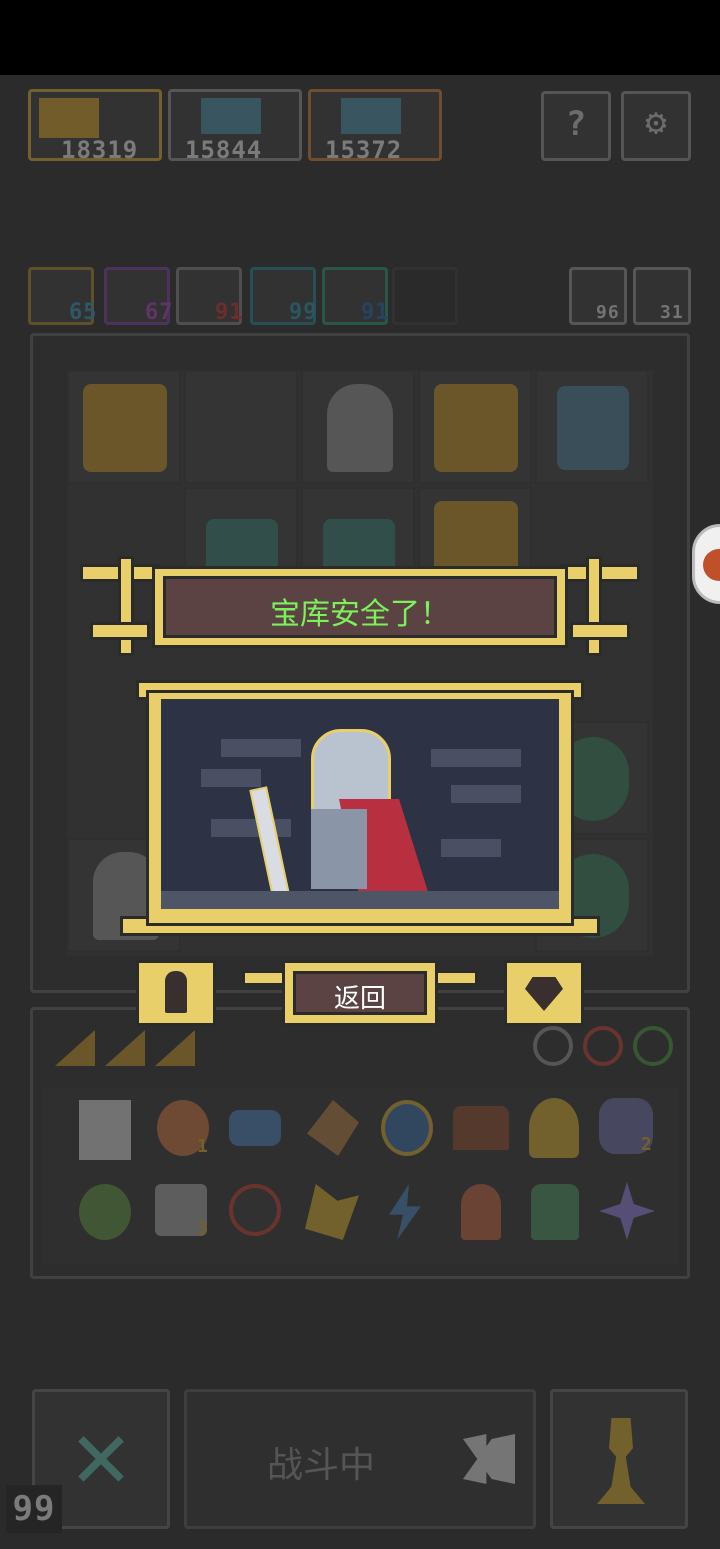 The image size is (720, 1549). I want to click on item-badge: 1, so click(203, 1146).